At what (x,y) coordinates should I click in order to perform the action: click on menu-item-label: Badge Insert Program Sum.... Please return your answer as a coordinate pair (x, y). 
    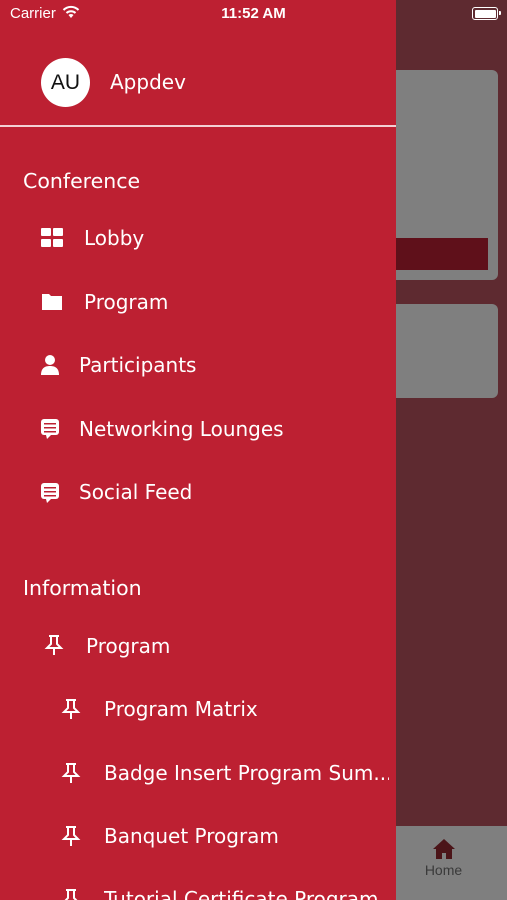
    Looking at the image, I should click on (246, 773).